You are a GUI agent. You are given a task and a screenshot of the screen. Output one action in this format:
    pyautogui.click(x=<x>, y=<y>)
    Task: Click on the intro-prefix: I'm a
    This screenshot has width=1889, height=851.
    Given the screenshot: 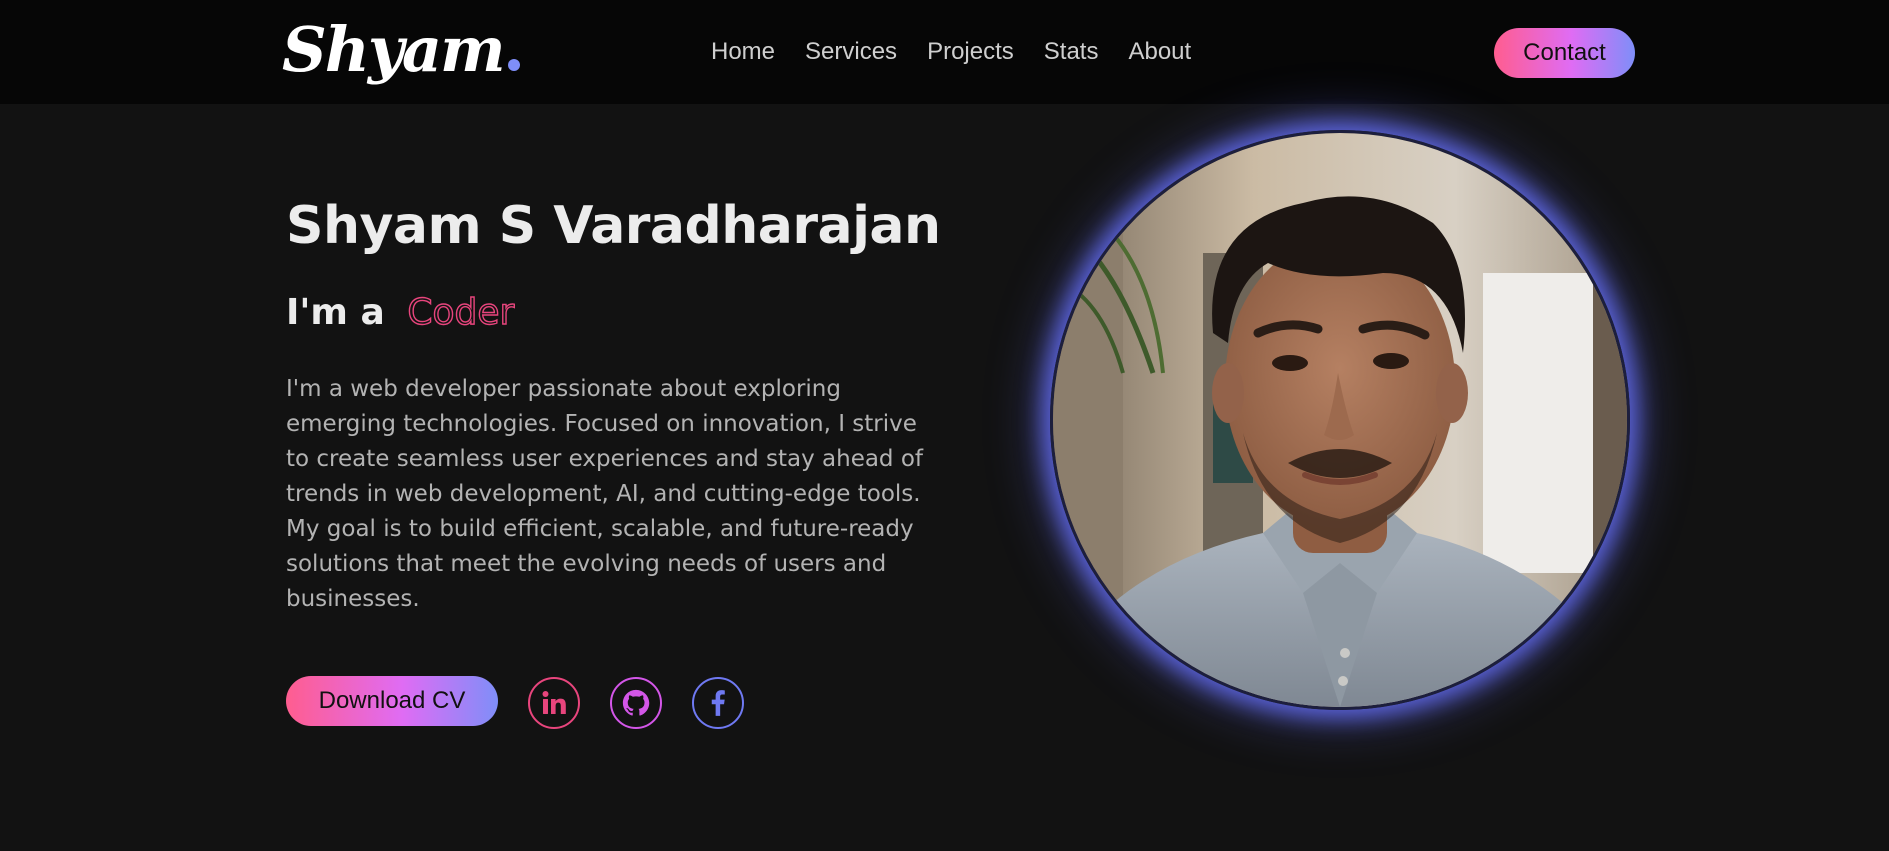 What is the action you would take?
    pyautogui.click(x=335, y=312)
    